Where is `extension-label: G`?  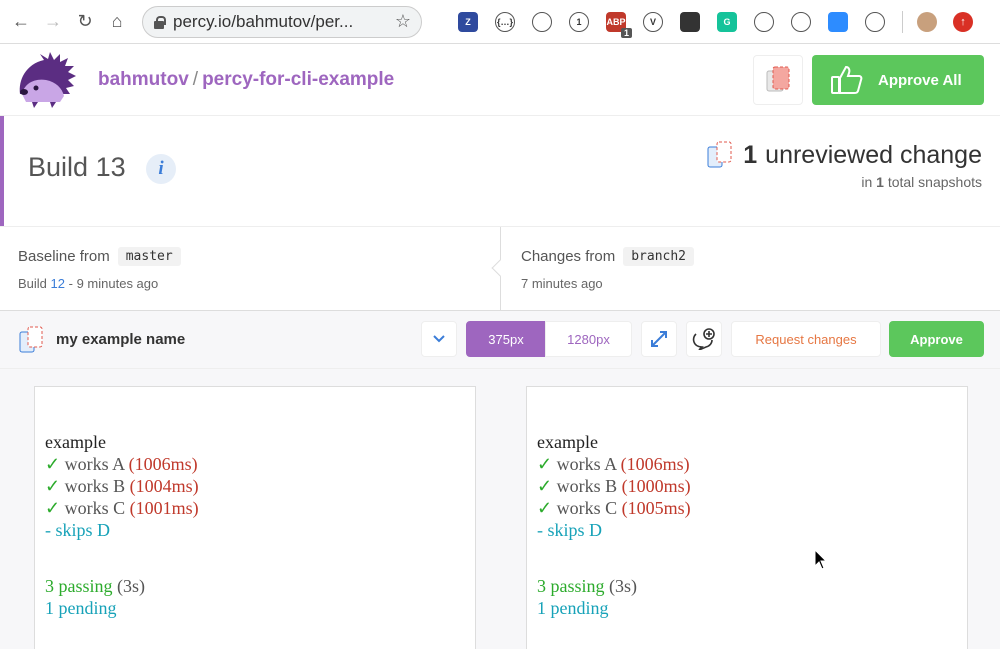 extension-label: G is located at coordinates (727, 21).